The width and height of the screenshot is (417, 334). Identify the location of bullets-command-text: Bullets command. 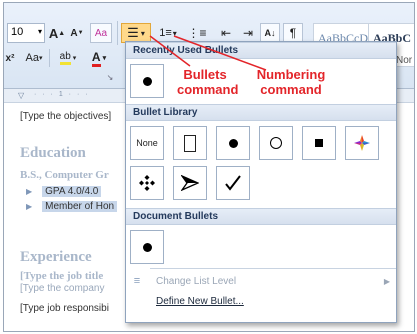
(208, 82).